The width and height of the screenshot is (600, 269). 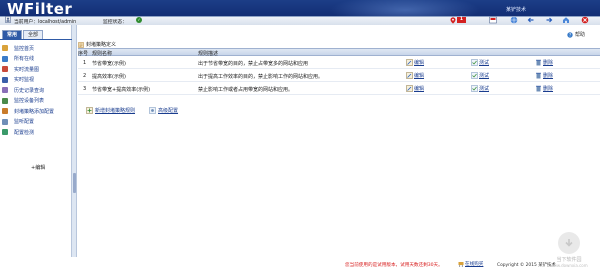 I want to click on app-logo: WFilter, so click(x=40, y=9).